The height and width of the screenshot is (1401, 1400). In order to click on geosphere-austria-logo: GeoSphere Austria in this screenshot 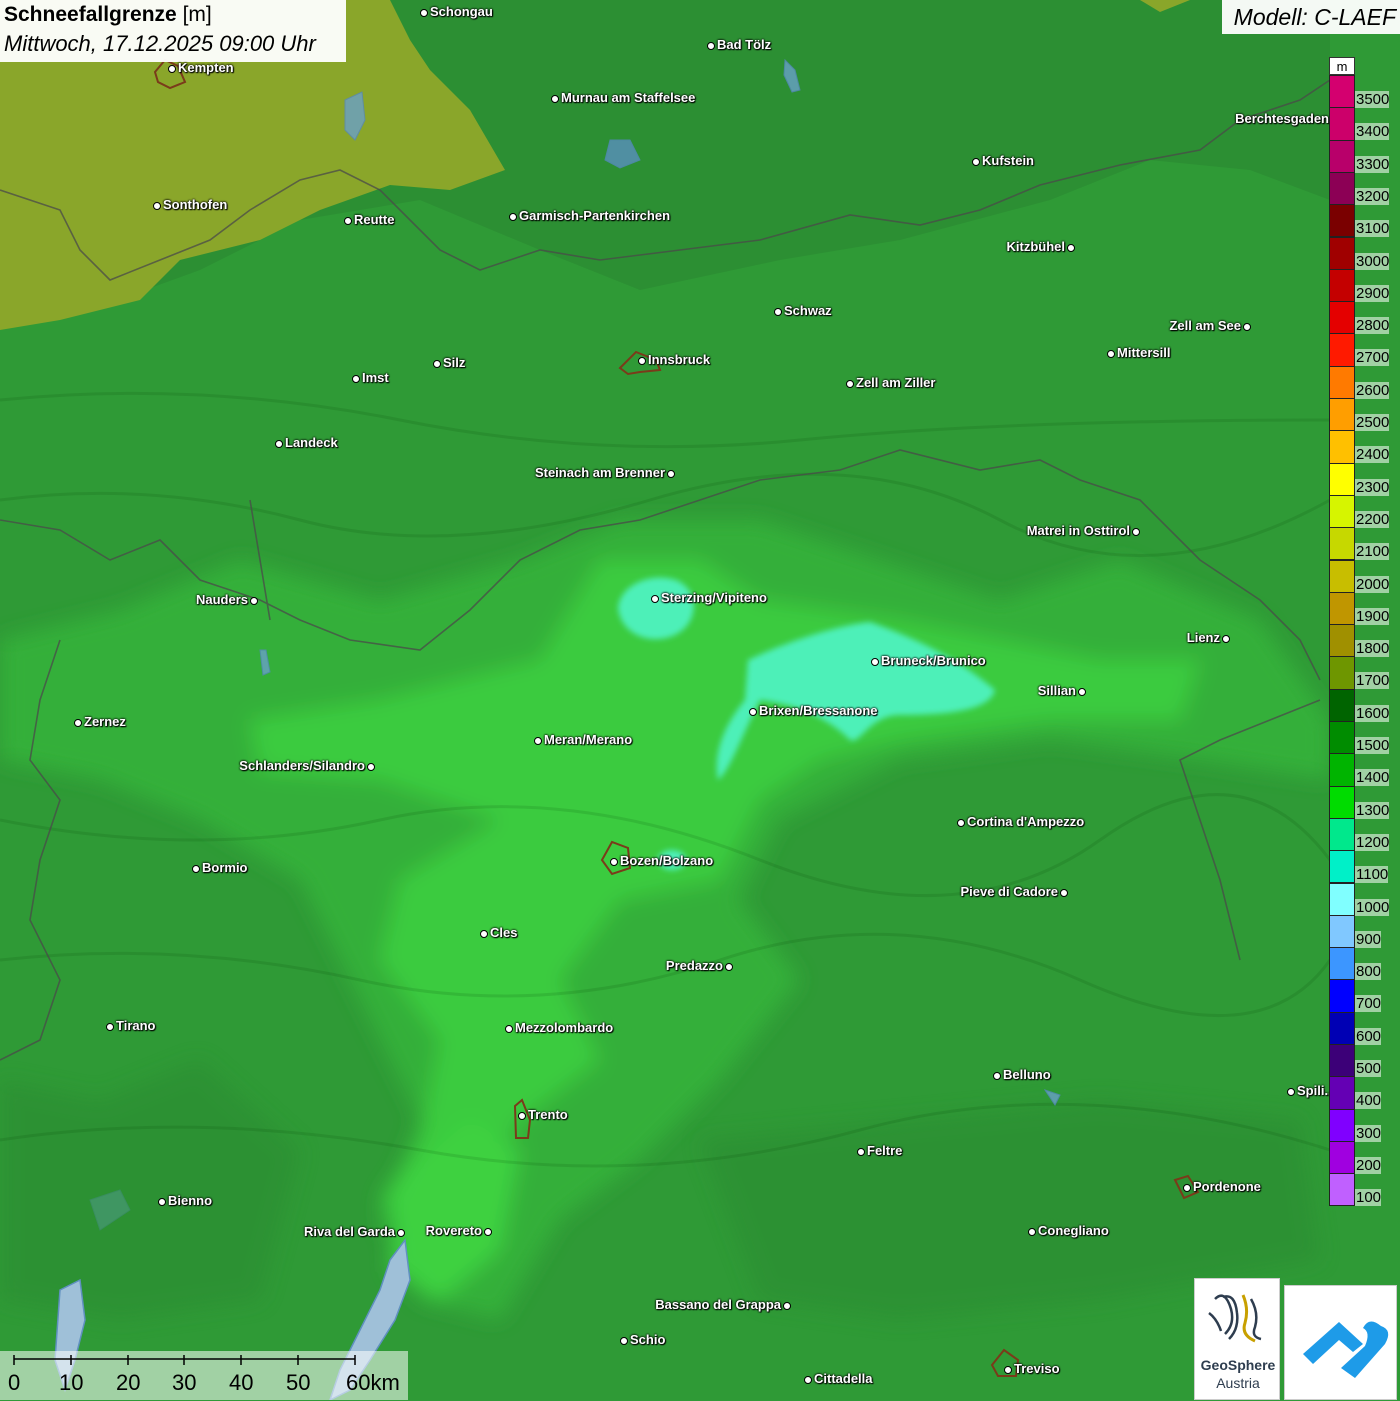, I will do `click(1237, 1339)`.